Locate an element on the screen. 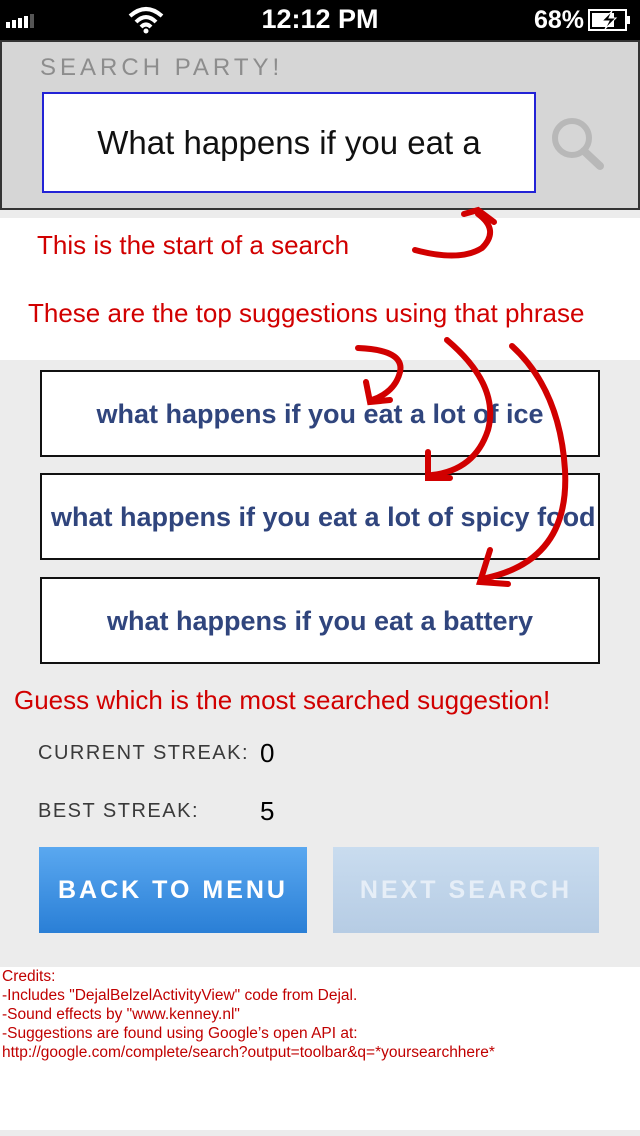  next-search-button: NEXT SEARCH is located at coordinates (466, 890).